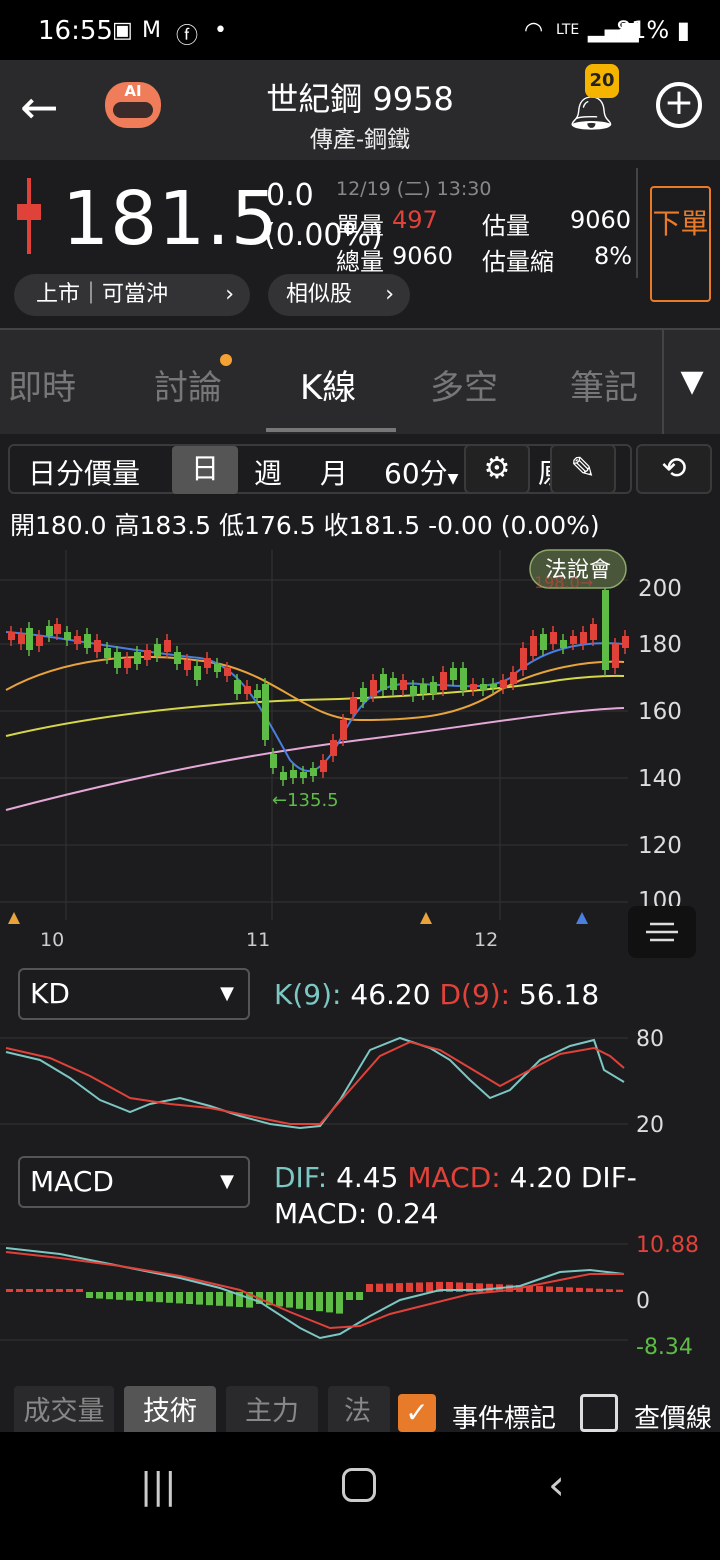 Image resolution: width=720 pixels, height=1560 pixels. Describe the element at coordinates (583, 469) in the screenshot. I see `draw-pen-icon: ✎` at that location.